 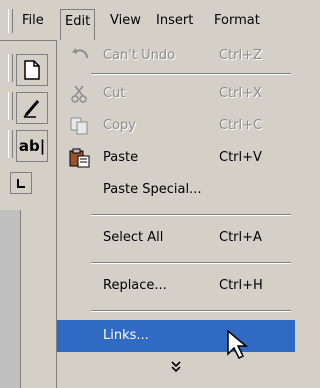 I want to click on menu-format: Format, so click(x=237, y=21).